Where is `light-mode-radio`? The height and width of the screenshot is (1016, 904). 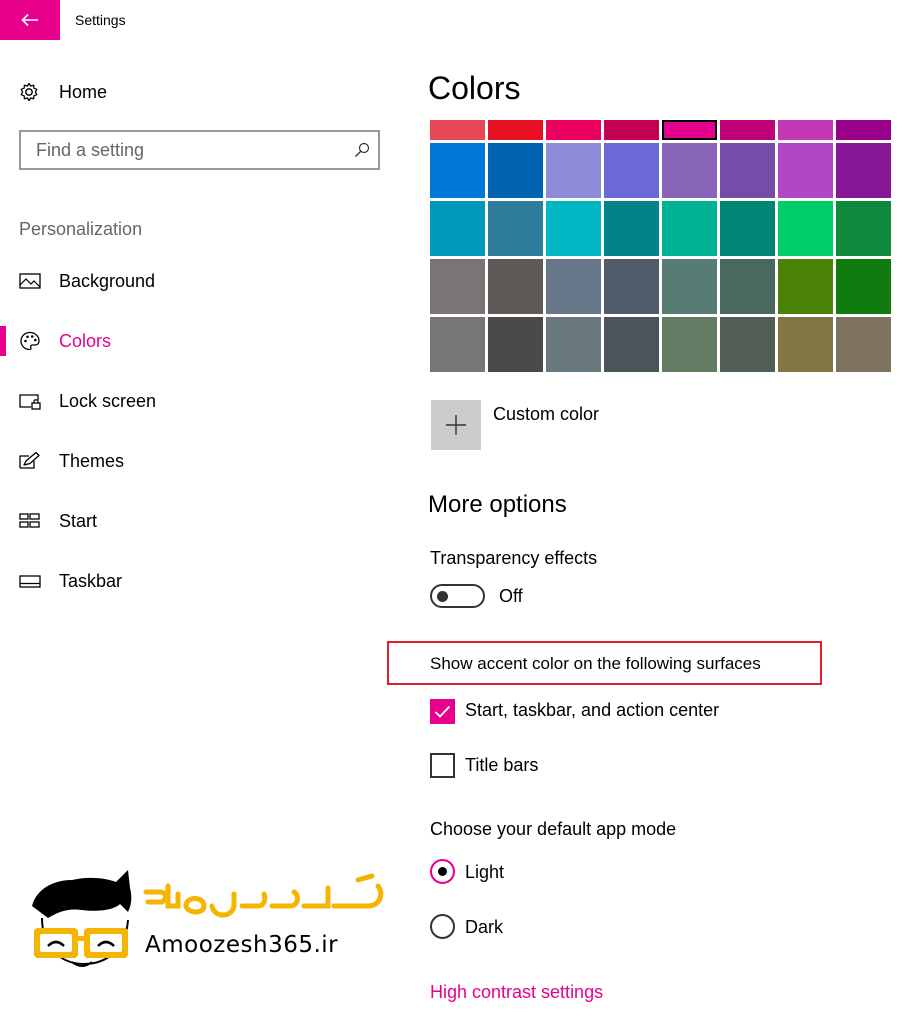 light-mode-radio is located at coordinates (442, 871).